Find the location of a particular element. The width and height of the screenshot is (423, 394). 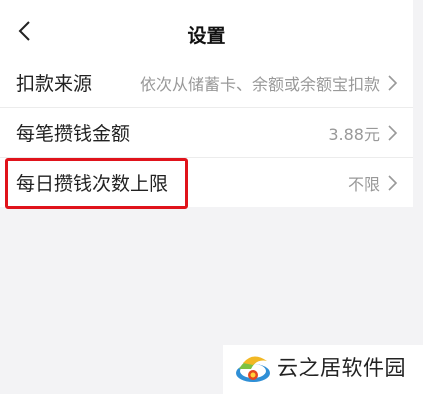

setting-value: 不限 is located at coordinates (363, 184).